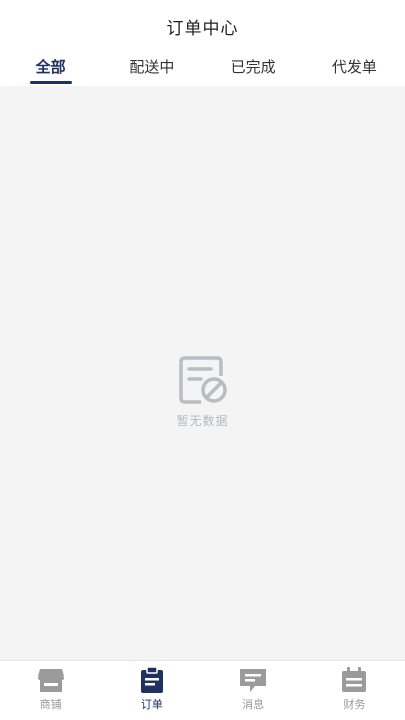  Describe the element at coordinates (50, 82) in the screenshot. I see `active-tab-indicator` at that location.